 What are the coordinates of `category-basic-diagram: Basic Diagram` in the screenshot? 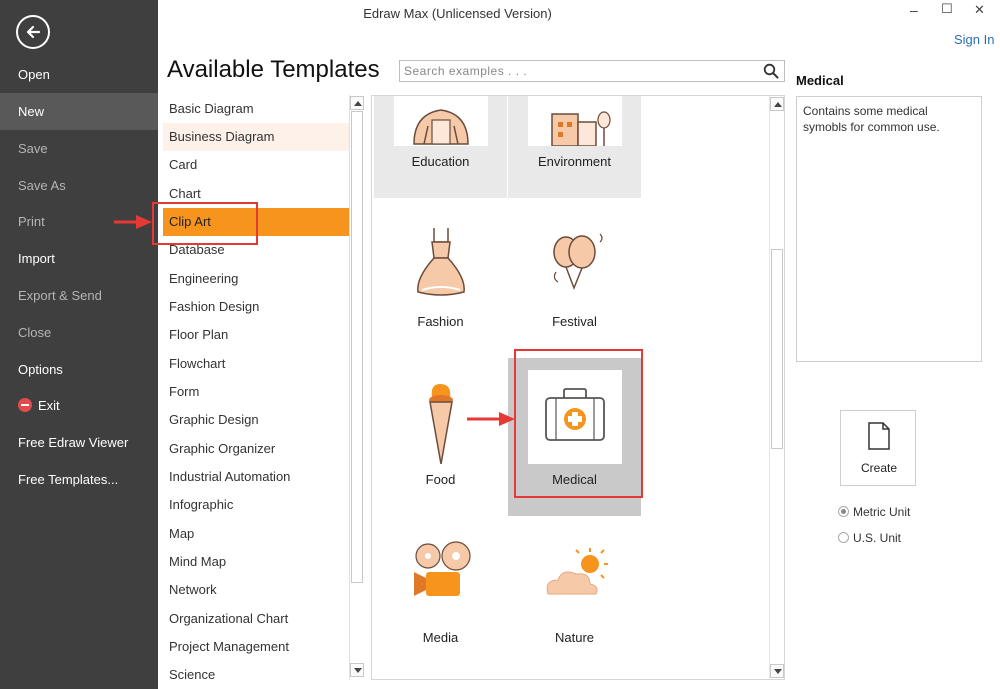 It's located at (256, 109).